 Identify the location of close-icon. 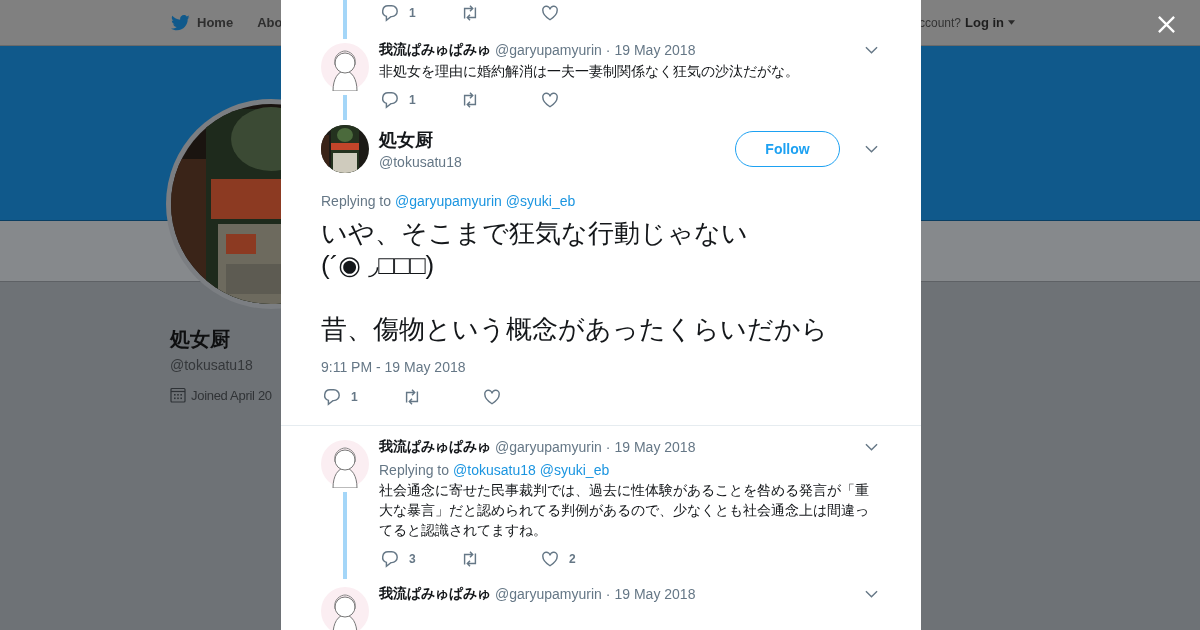
(1166, 24).